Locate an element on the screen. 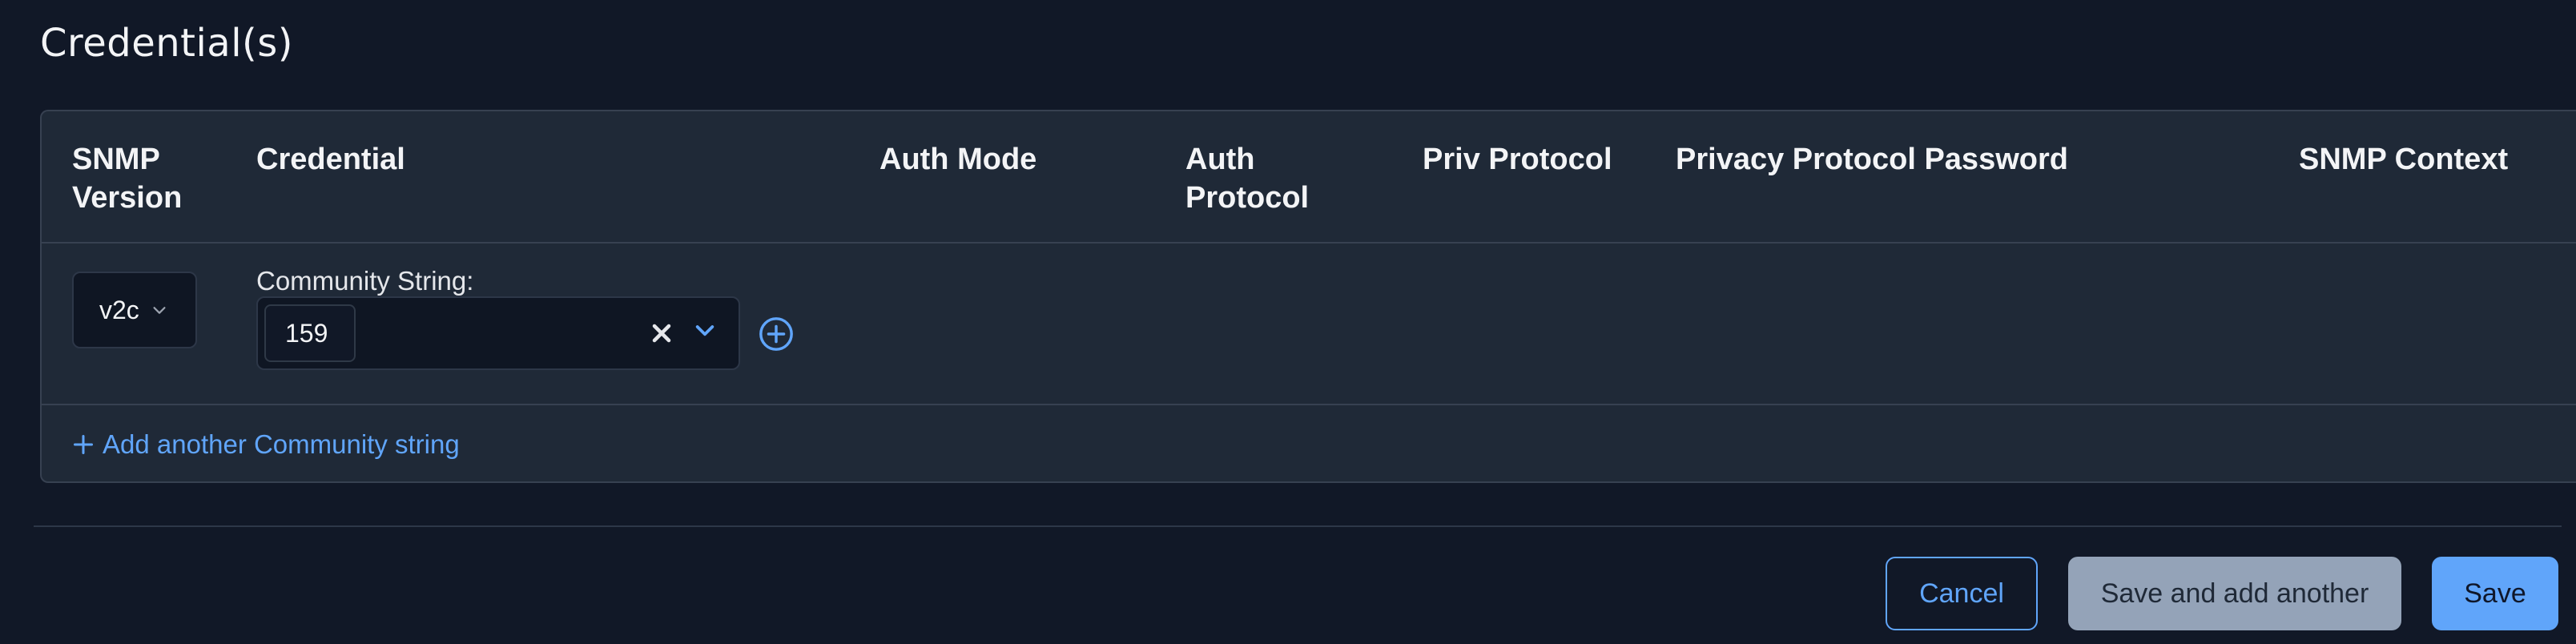 This screenshot has height=644, width=2576. save-and-add-another-button: Save and add another is located at coordinates (2234, 593).